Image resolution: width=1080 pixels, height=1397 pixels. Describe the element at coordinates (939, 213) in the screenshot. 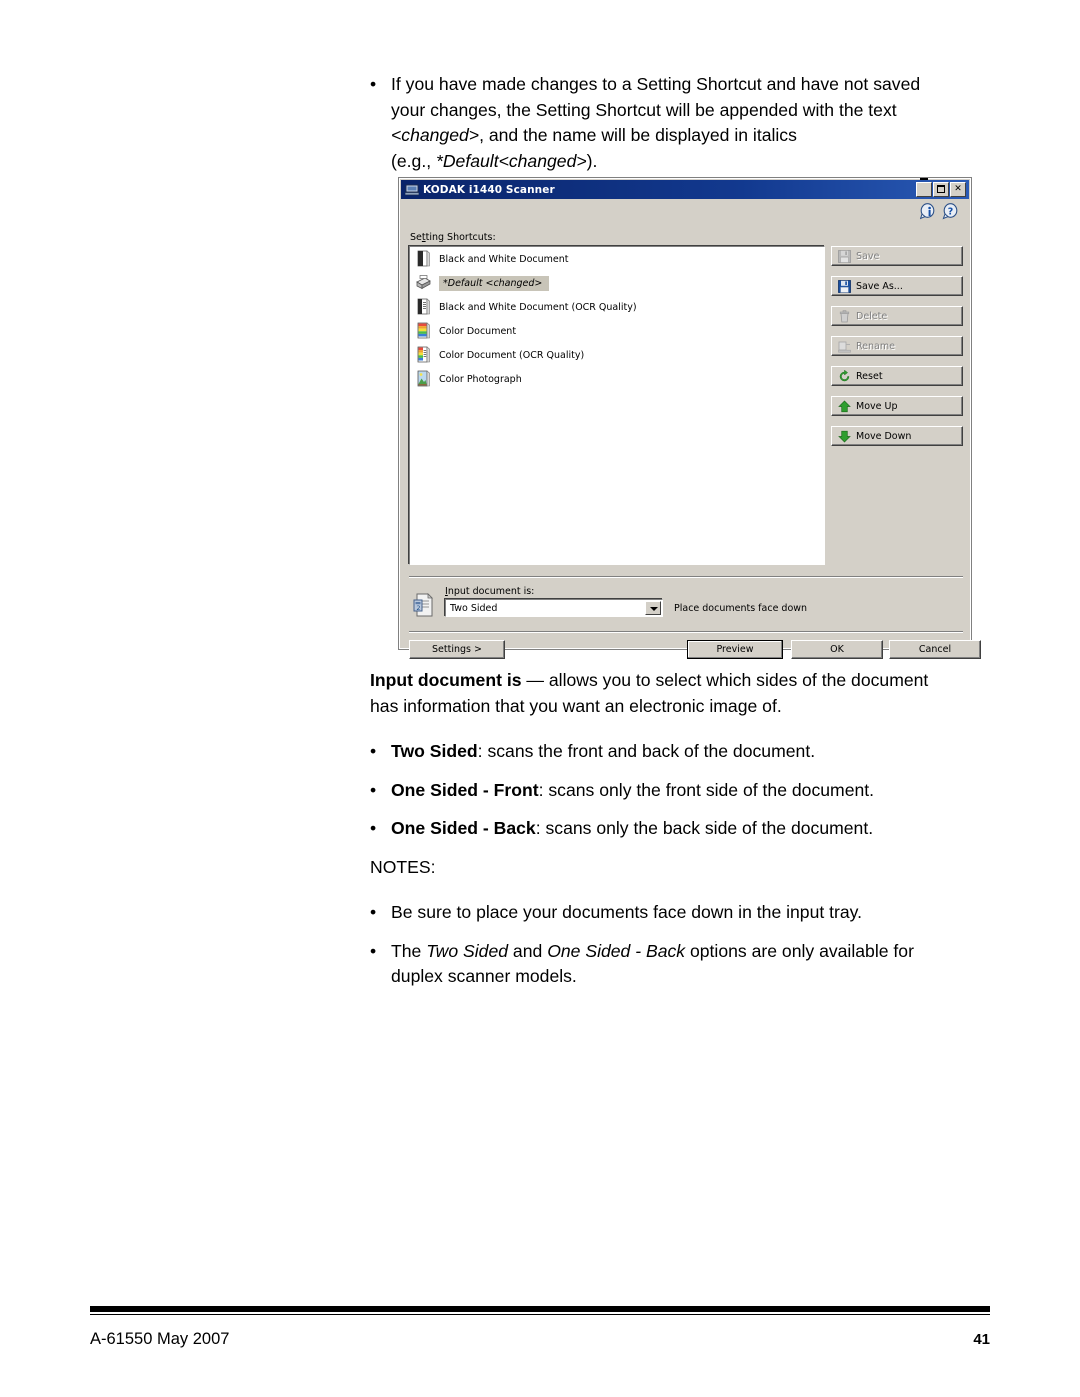

I see `dialog-header-icons: ?` at that location.